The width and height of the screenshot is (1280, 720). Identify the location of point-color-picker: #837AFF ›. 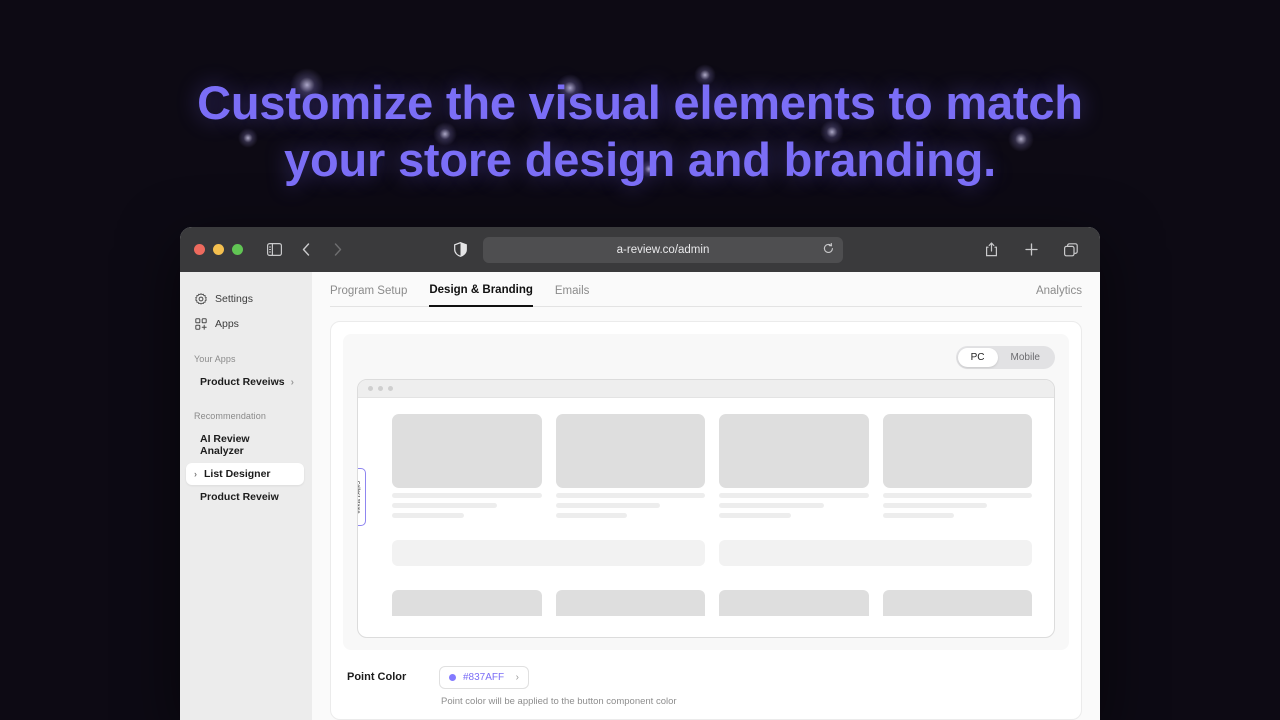
(484, 677).